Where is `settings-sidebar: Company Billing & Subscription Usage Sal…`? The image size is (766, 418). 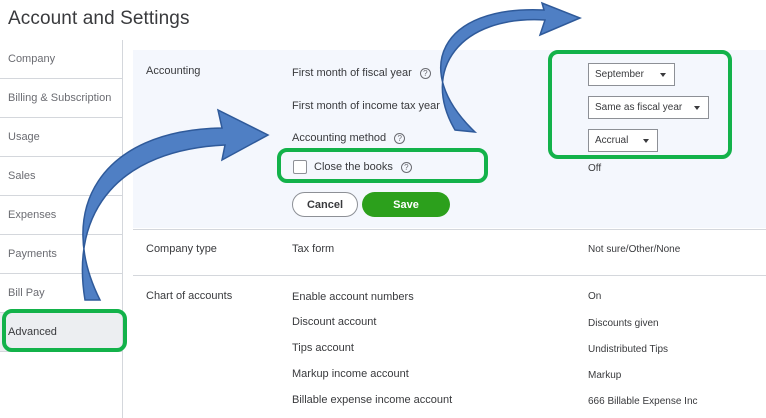 settings-sidebar: Company Billing & Subscription Usage Sal… is located at coordinates (61, 229).